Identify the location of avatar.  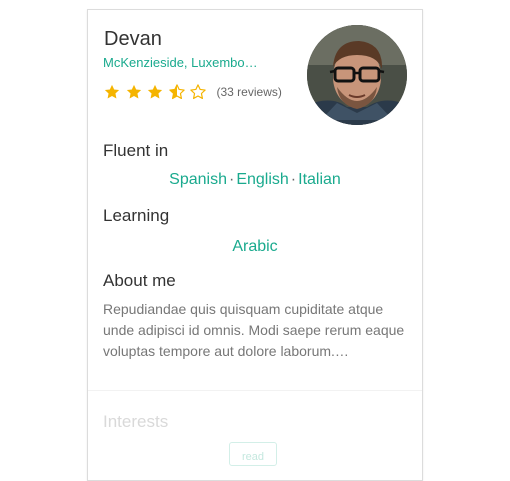
(357, 75).